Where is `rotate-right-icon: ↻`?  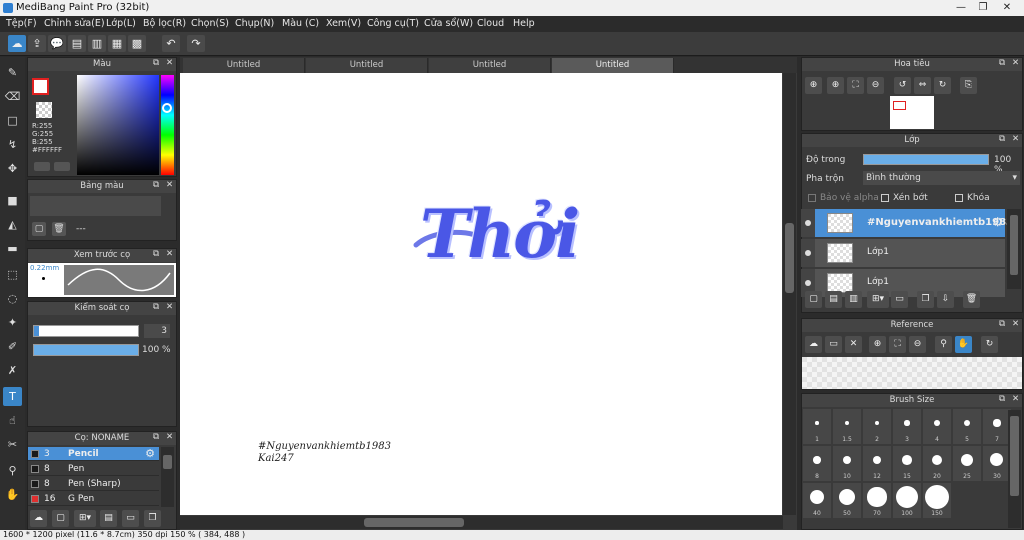 rotate-right-icon: ↻ is located at coordinates (942, 85).